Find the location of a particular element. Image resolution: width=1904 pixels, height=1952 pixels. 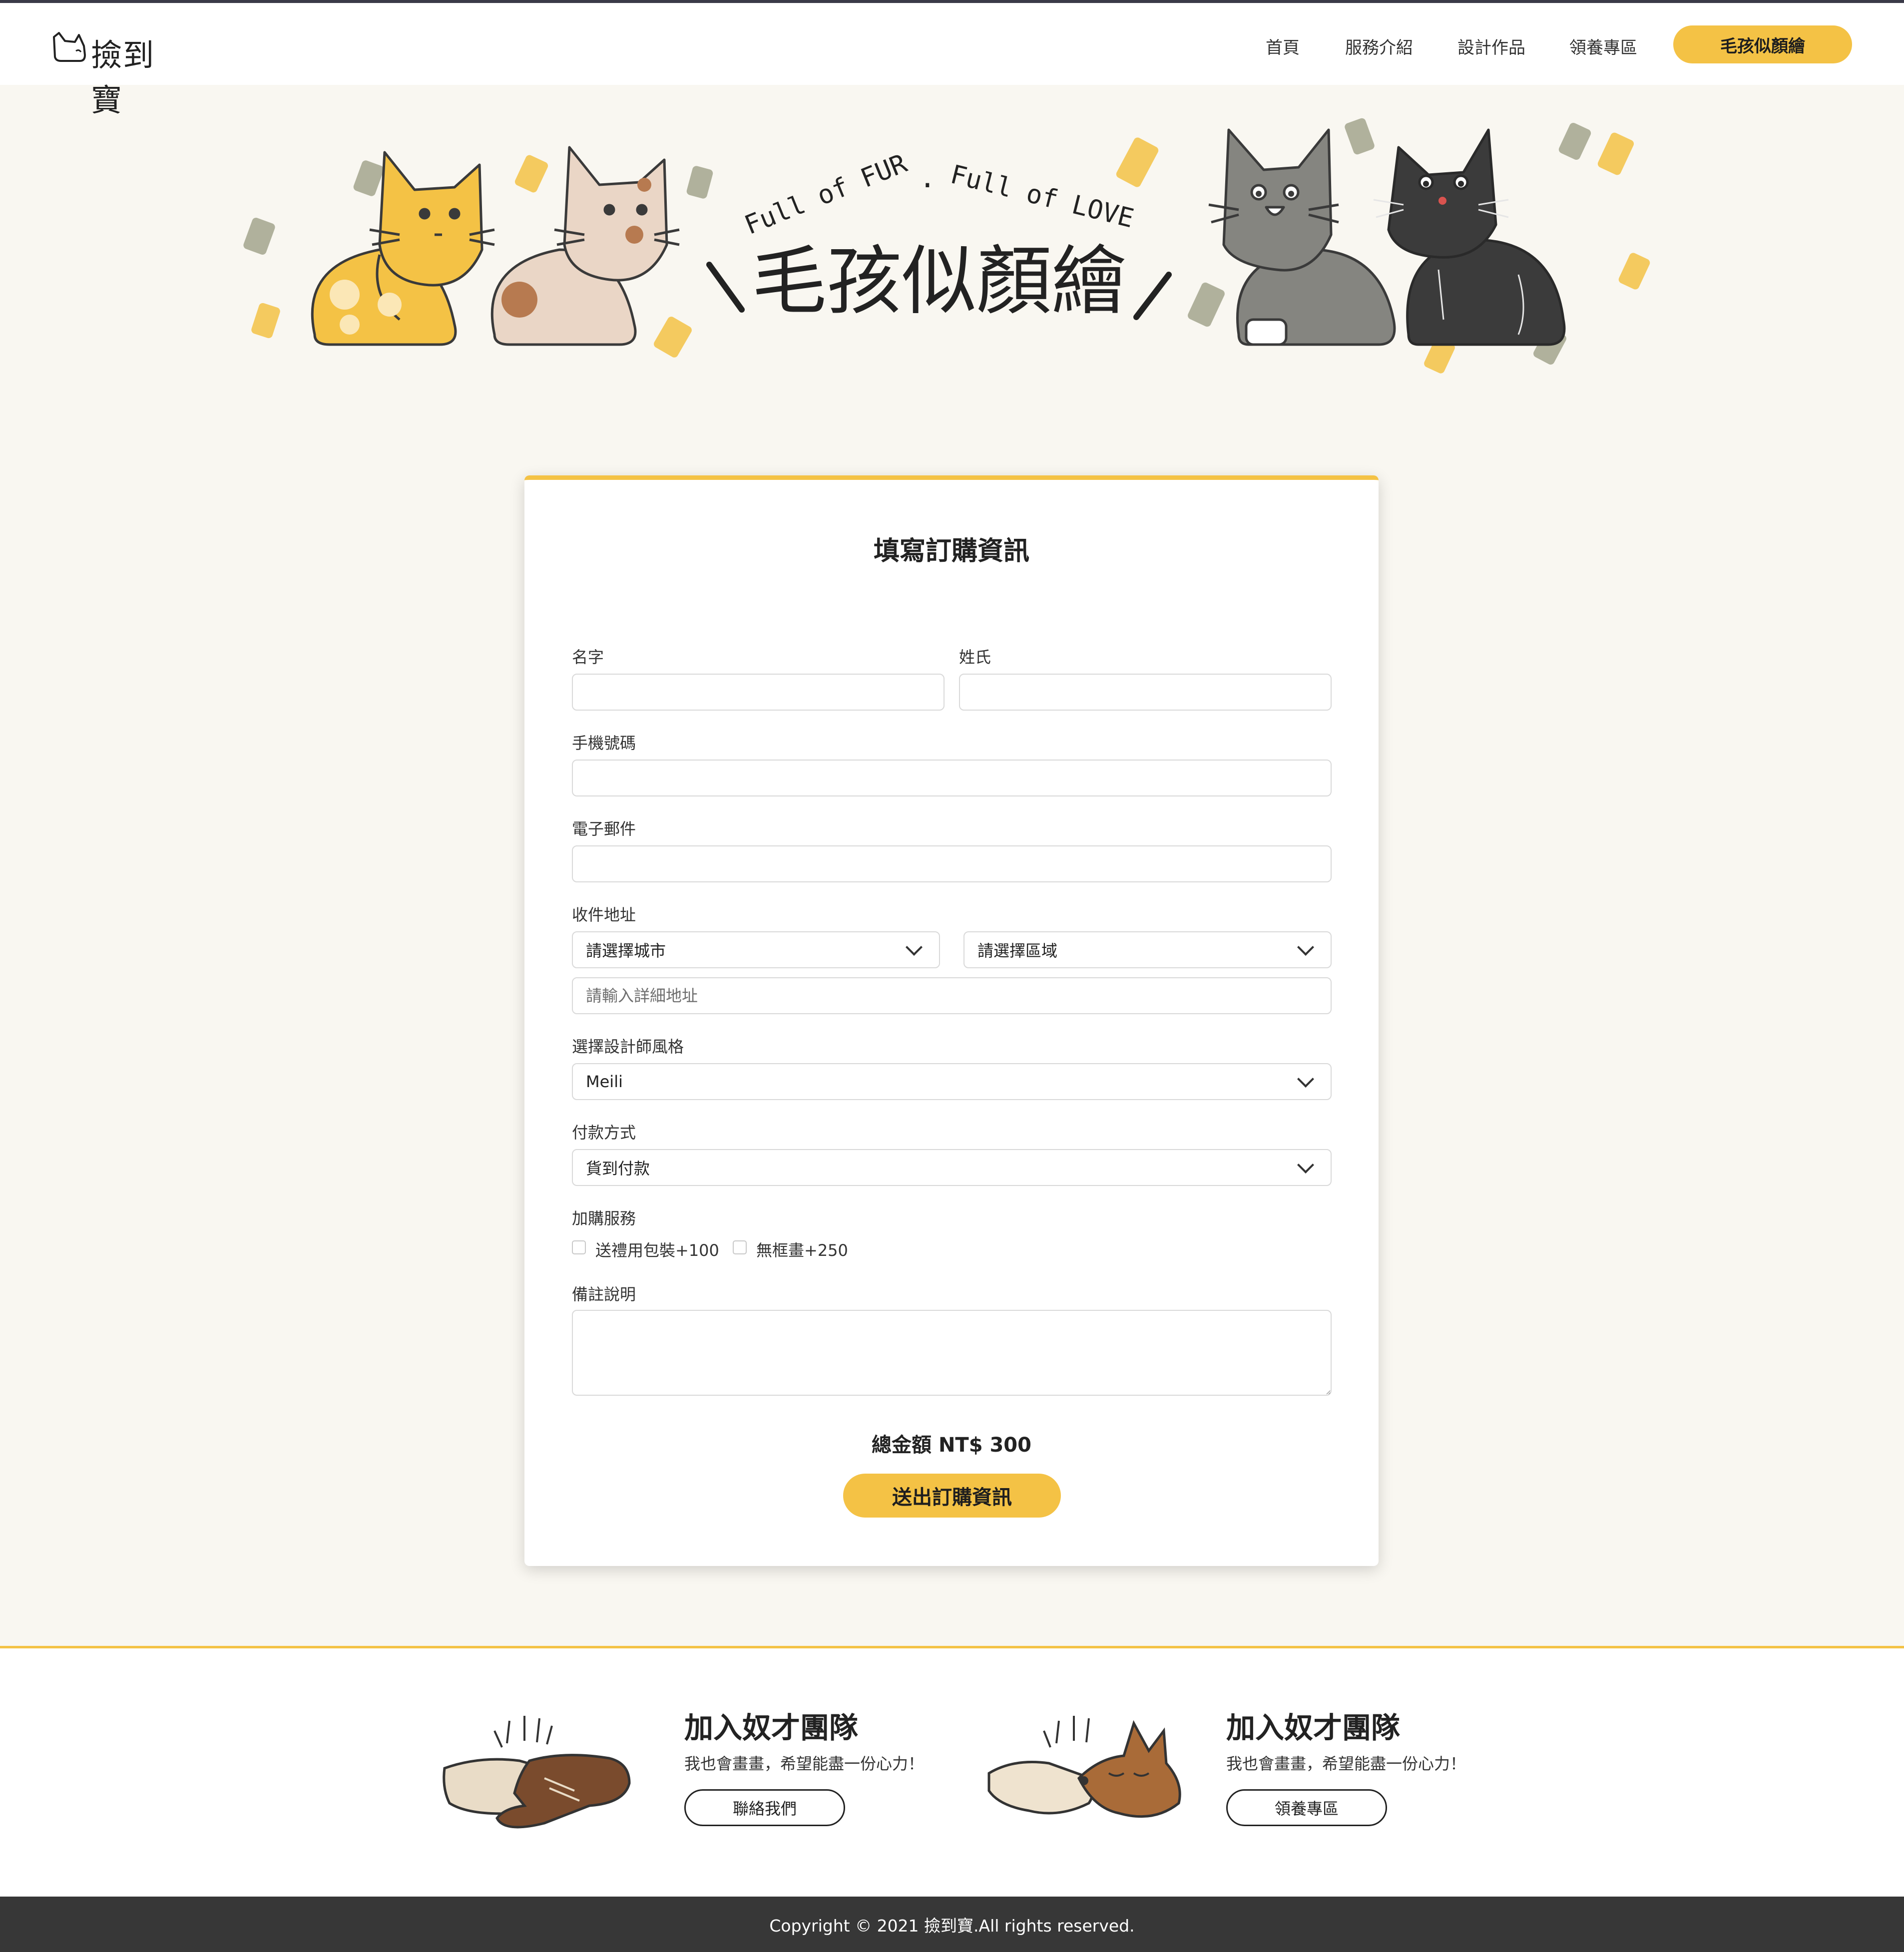

handshake-illustration is located at coordinates (537, 1772).